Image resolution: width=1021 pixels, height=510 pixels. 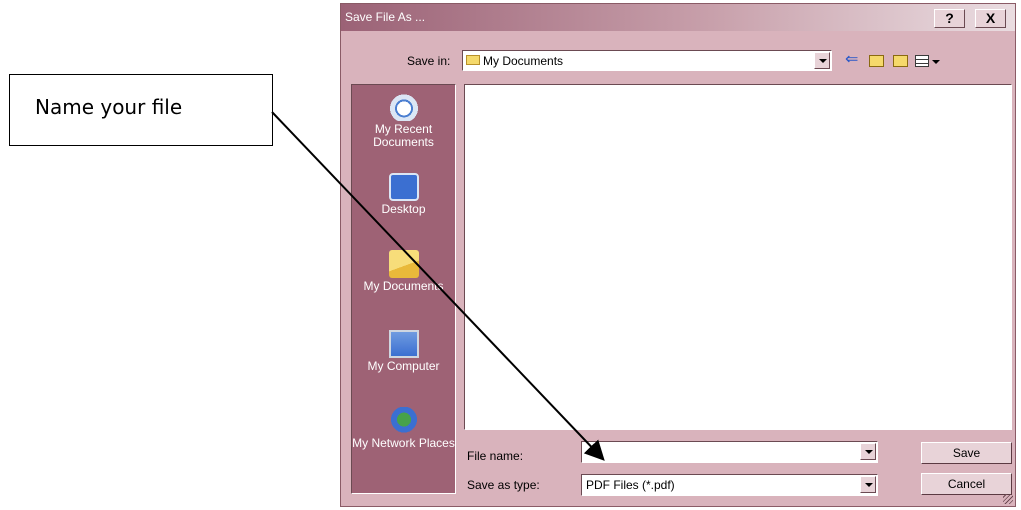 What do you see at coordinates (966, 484) in the screenshot?
I see `cancel-button: Cancel` at bounding box center [966, 484].